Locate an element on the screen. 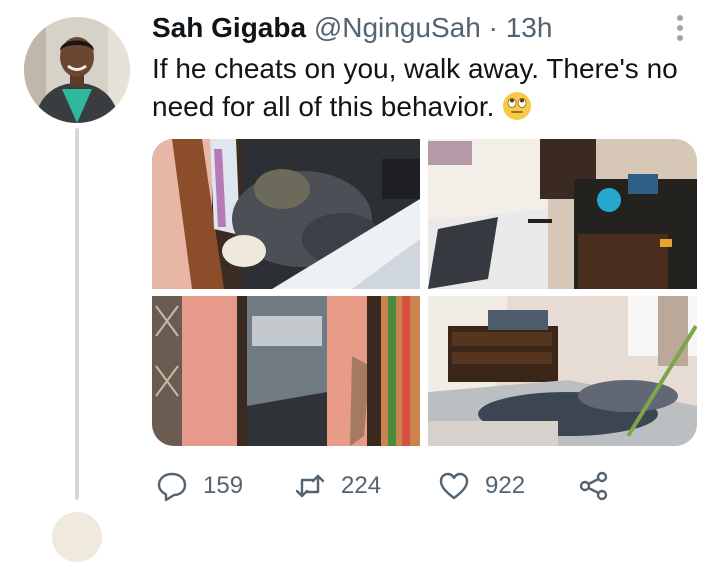  tweet-timestamp: 13h is located at coordinates (529, 27).